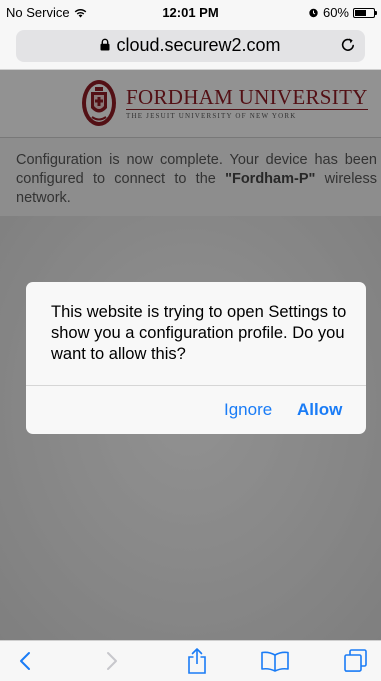 Image resolution: width=381 pixels, height=681 pixels. What do you see at coordinates (196, 385) in the screenshot?
I see `alert-divider` at bounding box center [196, 385].